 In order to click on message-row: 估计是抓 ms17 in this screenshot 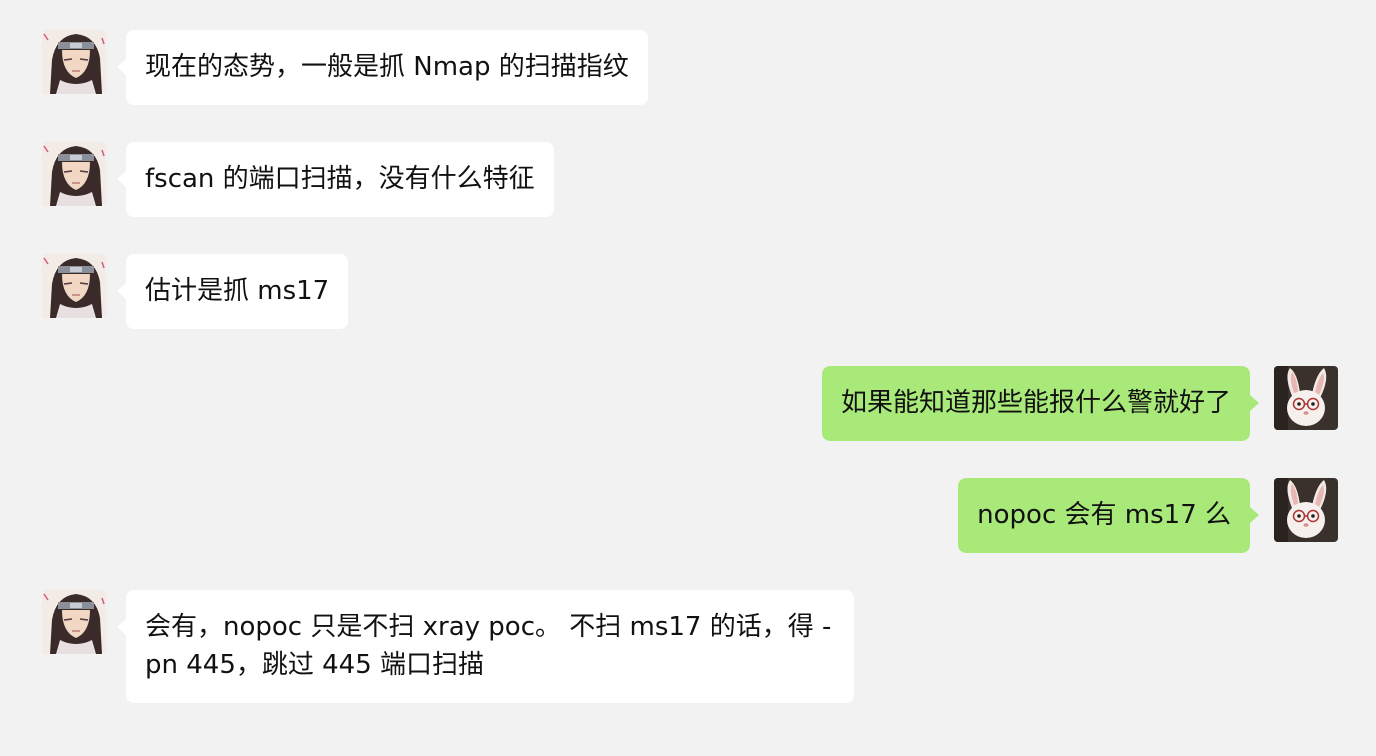, I will do `click(195, 291)`.